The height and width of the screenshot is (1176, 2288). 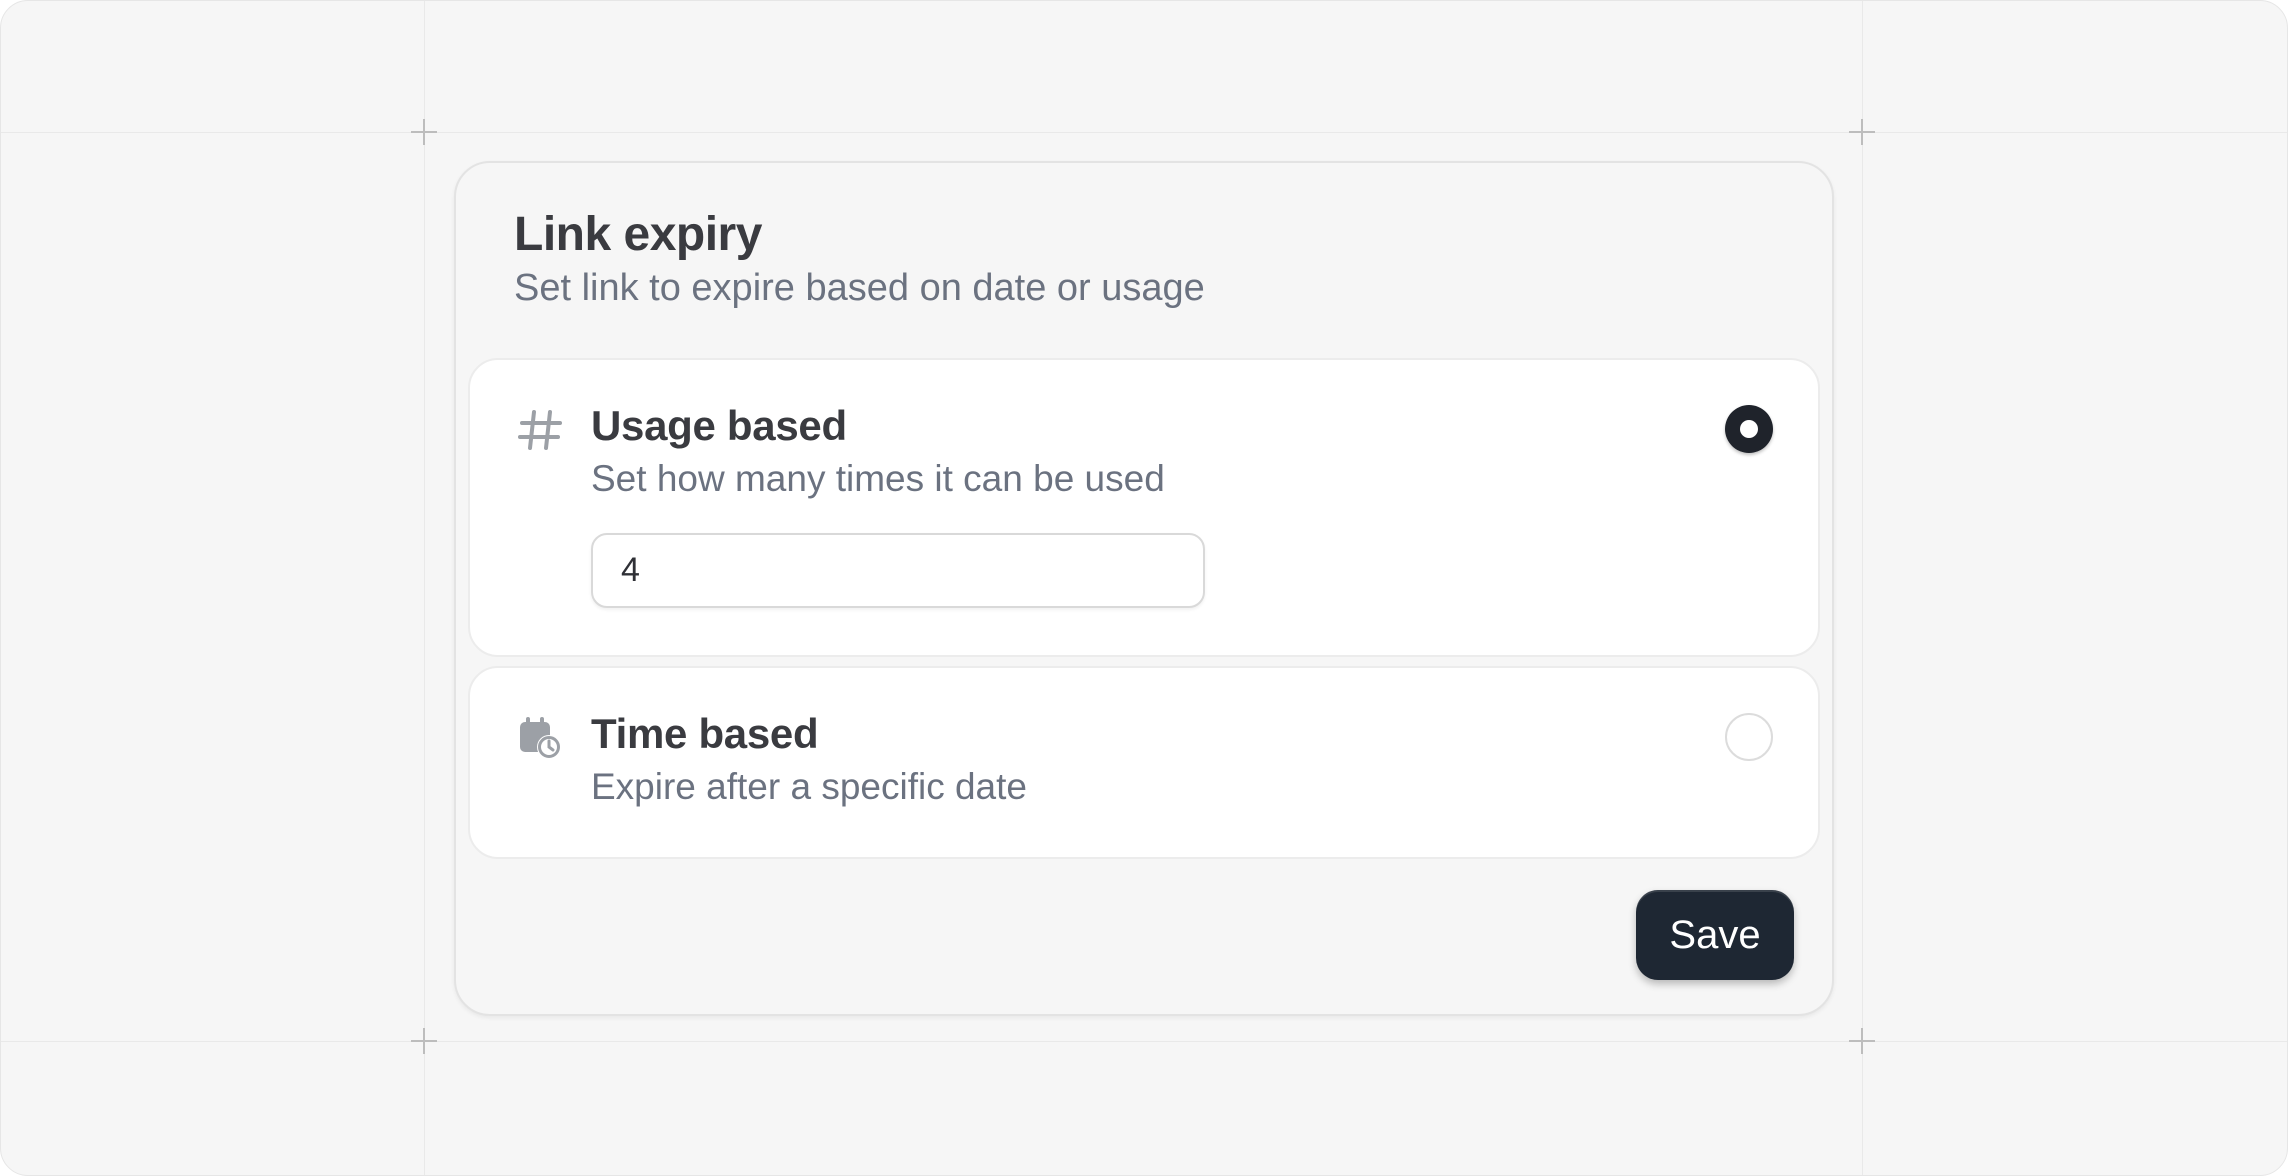 I want to click on radio-usage-based, so click(x=1749, y=429).